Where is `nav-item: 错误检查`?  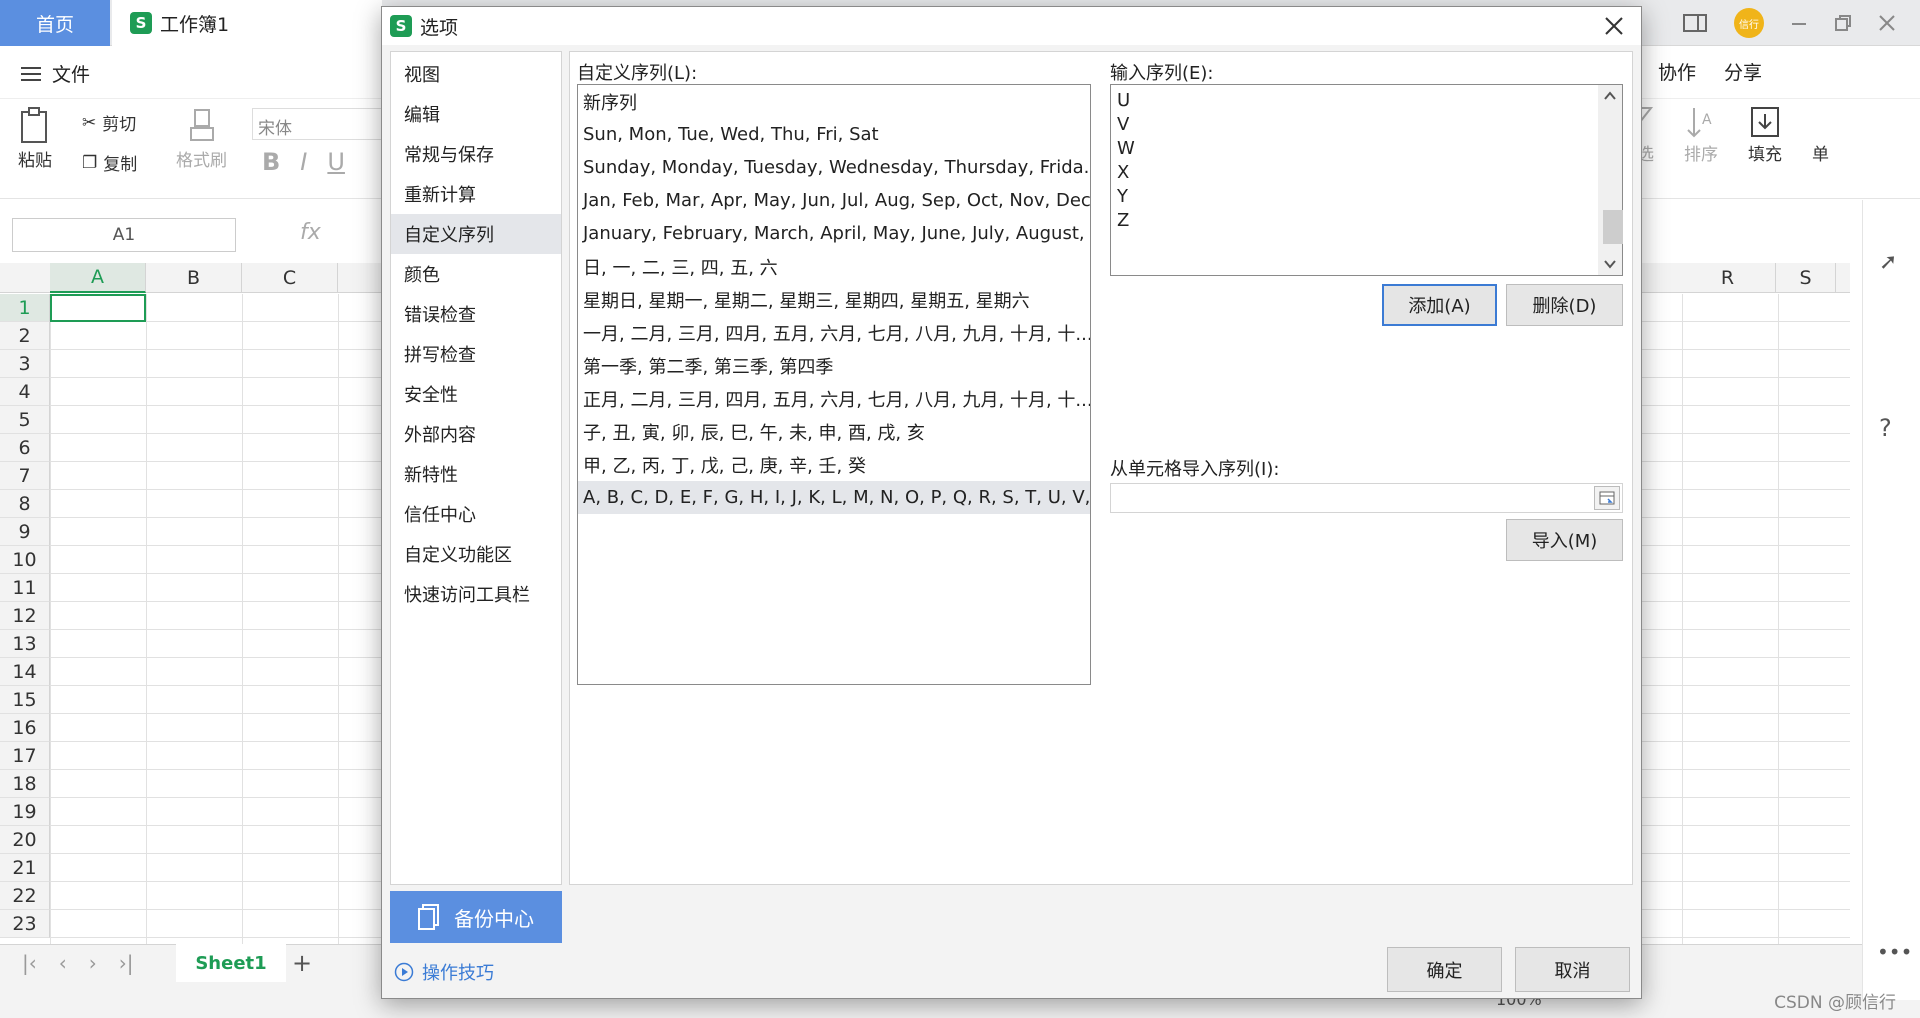 nav-item: 错误检查 is located at coordinates (476, 314).